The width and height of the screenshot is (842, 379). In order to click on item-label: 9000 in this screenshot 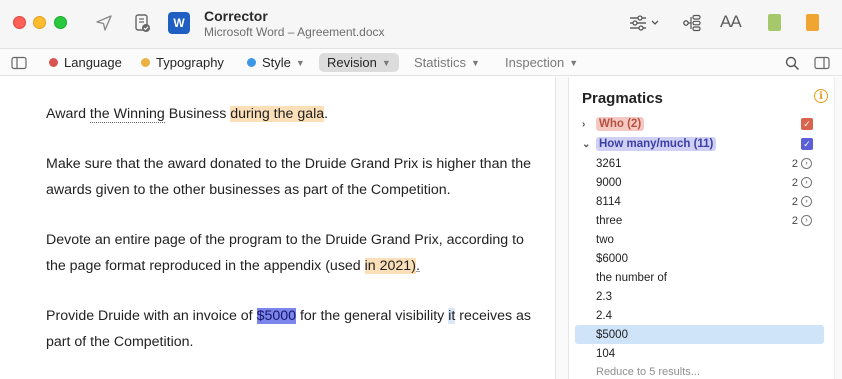, I will do `click(609, 182)`.